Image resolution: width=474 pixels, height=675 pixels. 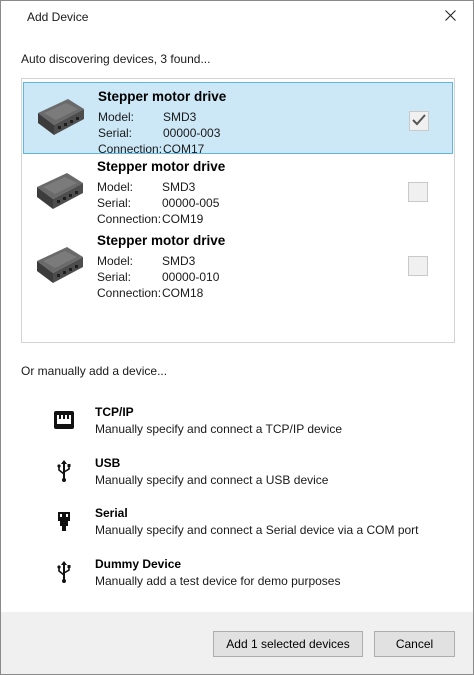 What do you see at coordinates (184, 149) in the screenshot?
I see `connection-value: COM17` at bounding box center [184, 149].